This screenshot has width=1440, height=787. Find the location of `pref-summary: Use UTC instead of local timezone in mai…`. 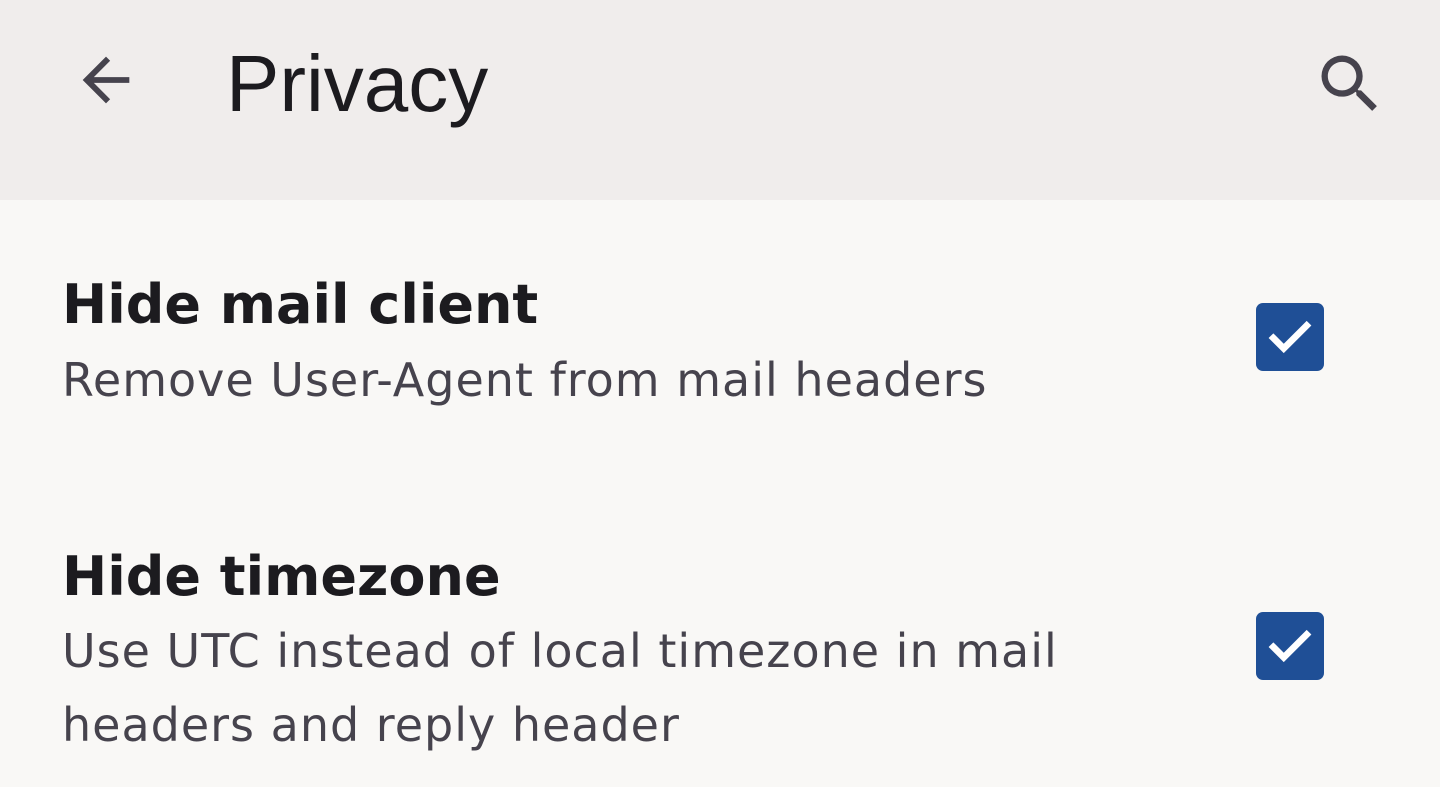

pref-summary: Use UTC instead of local timezone in mai… is located at coordinates (560, 688).